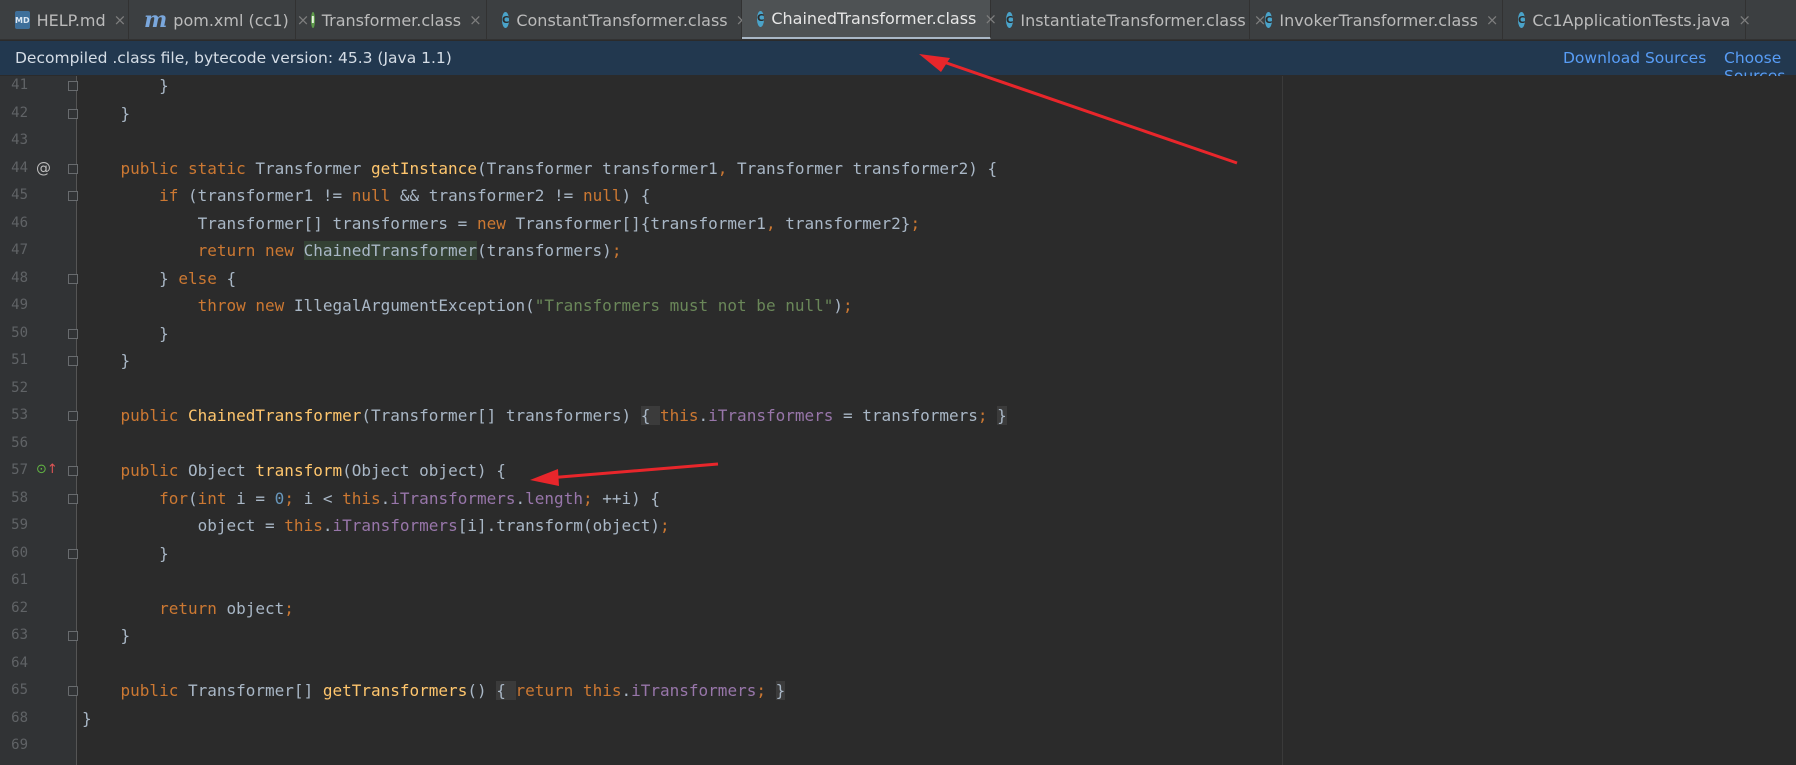 Image resolution: width=1796 pixels, height=765 pixels. What do you see at coordinates (323, 498) in the screenshot?
I see `code-token: i <` at bounding box center [323, 498].